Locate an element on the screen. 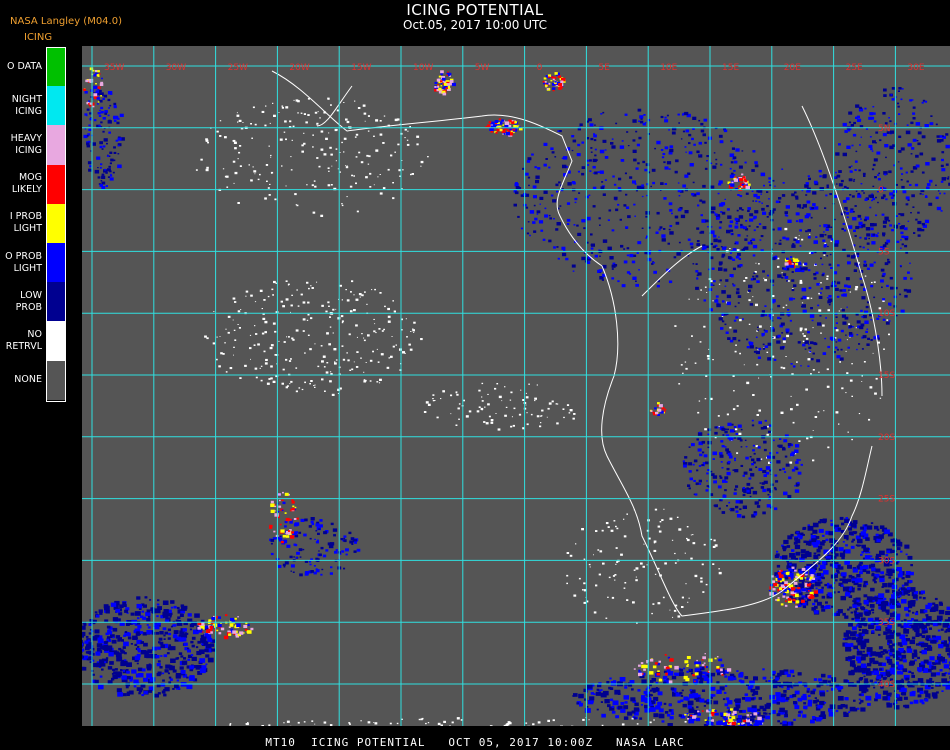  latitude-label: 5S is located at coordinates (884, 252).